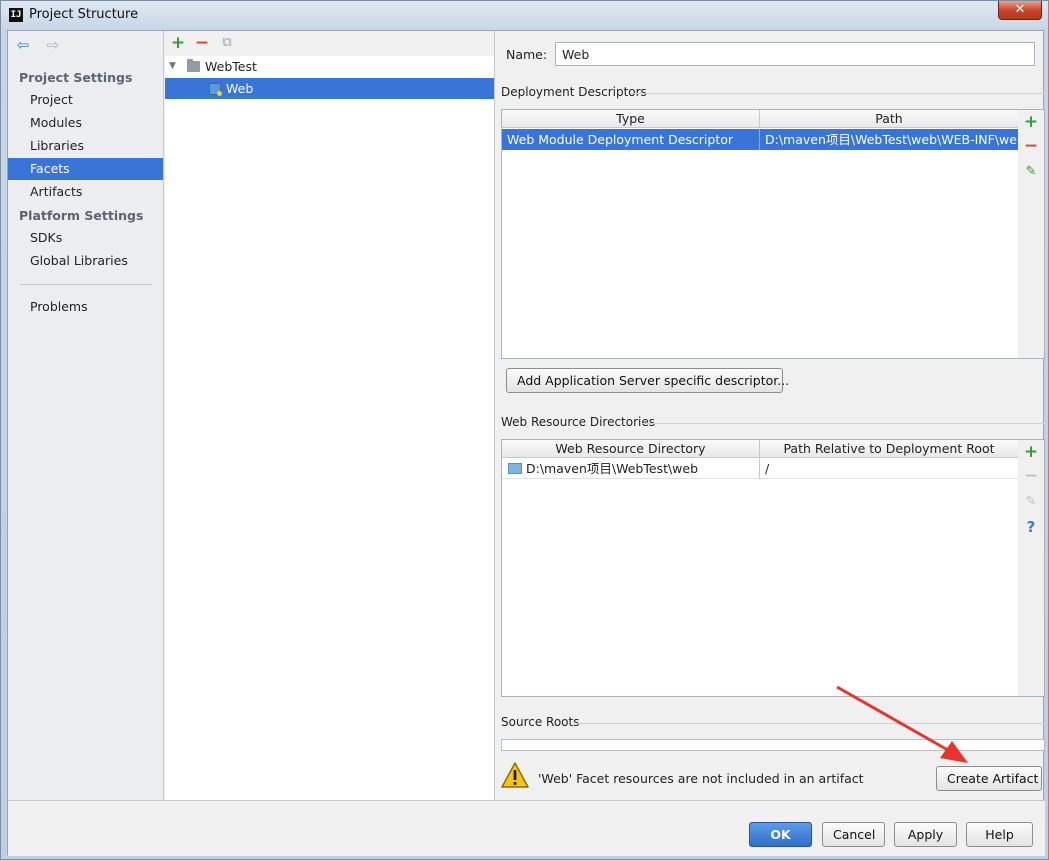 This screenshot has height=861, width=1049. Describe the element at coordinates (329, 66) in the screenshot. I see `tree-node-webtest: ▼ WebTest` at that location.